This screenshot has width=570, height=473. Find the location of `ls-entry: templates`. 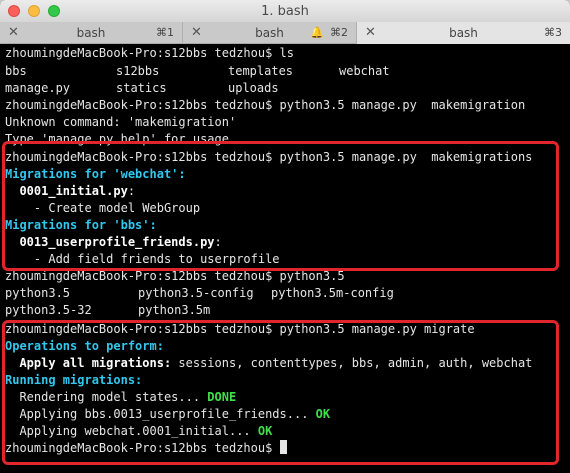

ls-entry: templates is located at coordinates (261, 71).